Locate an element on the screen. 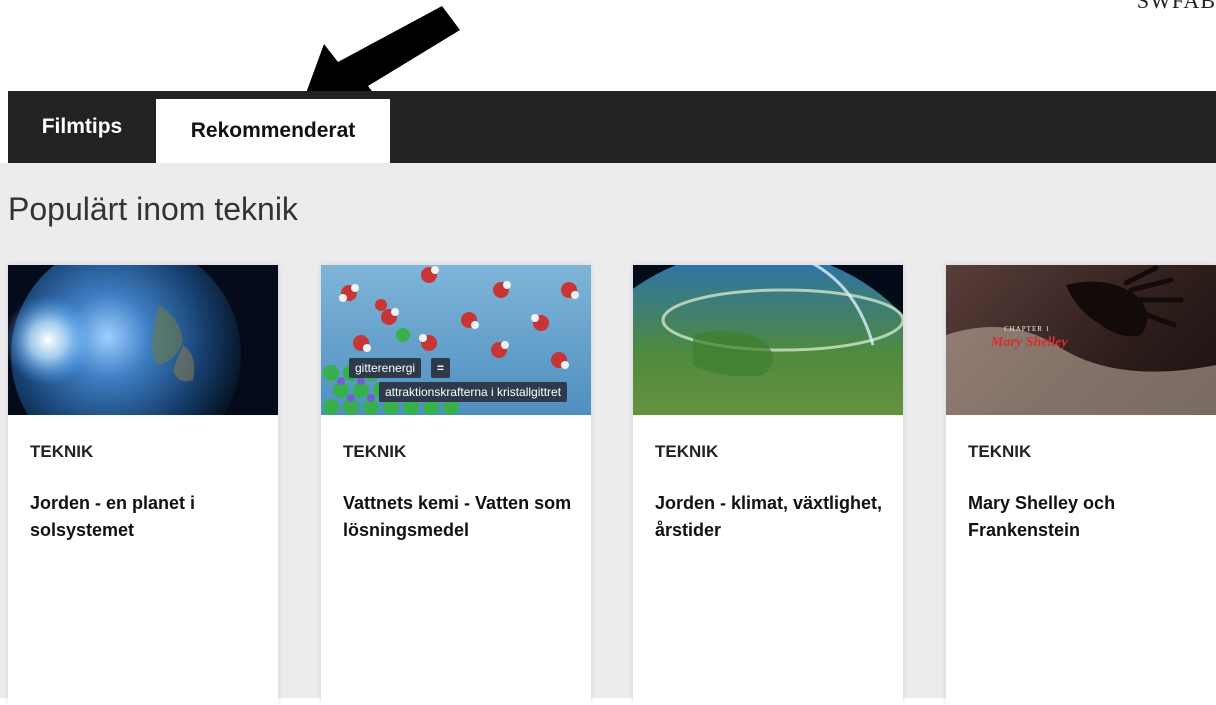 This screenshot has height=705, width=1216. formula-description: attraktionskrafterna i kristallgittret is located at coordinates (473, 392).